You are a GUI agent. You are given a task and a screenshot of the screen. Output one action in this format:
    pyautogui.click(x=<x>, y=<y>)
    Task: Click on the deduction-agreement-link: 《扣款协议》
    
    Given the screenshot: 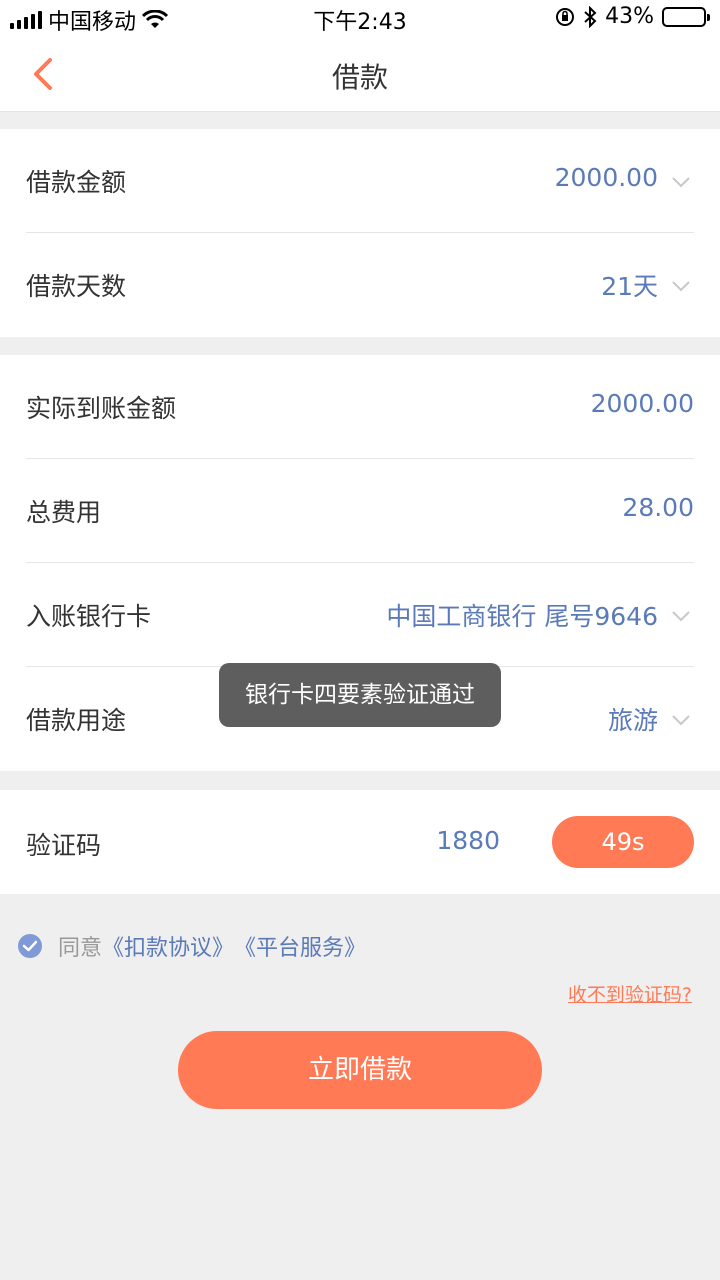 What is the action you would take?
    pyautogui.click(x=168, y=946)
    